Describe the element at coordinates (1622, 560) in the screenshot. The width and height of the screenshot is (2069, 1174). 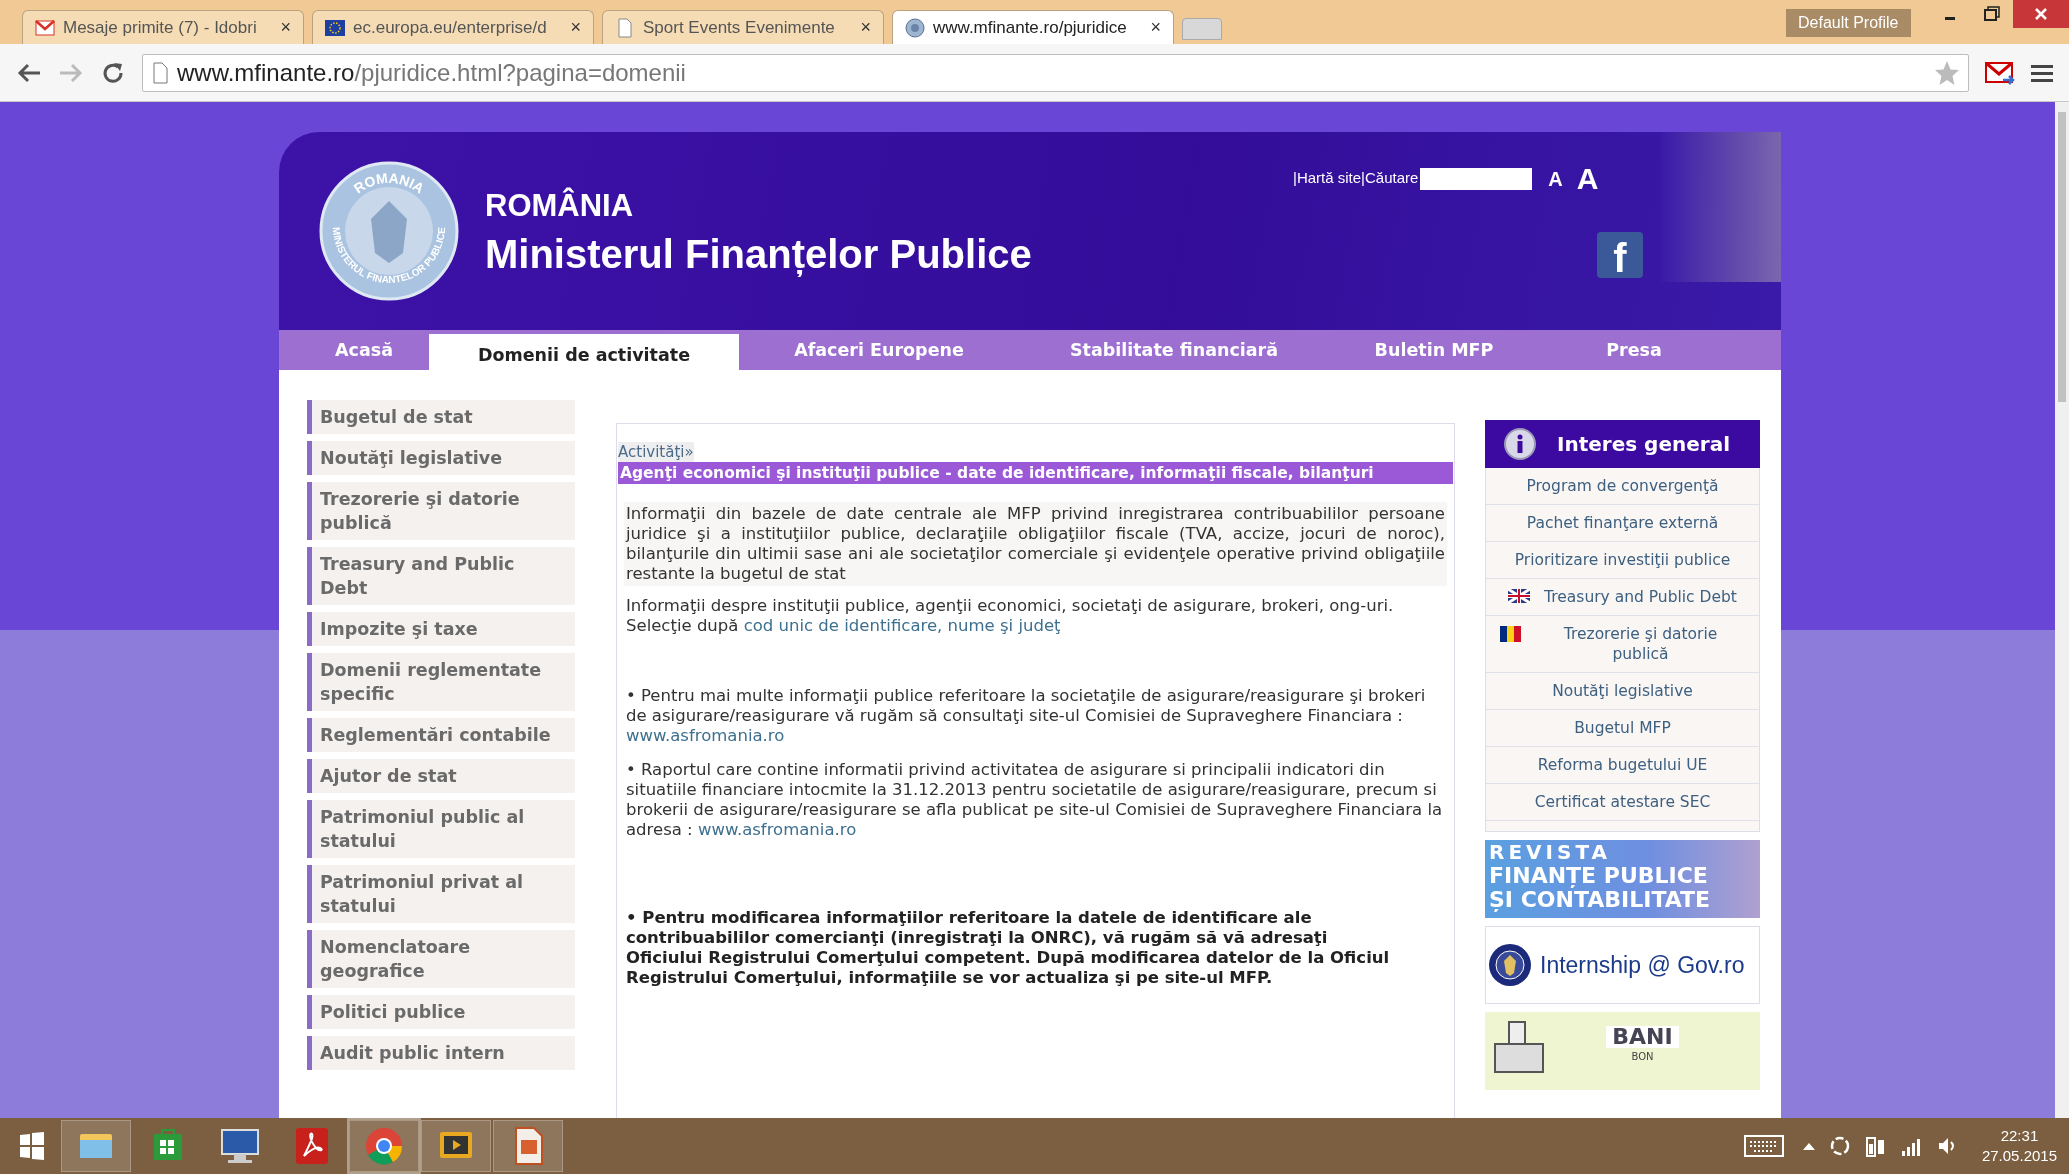
I see `interest-link: Prioritizare investiţii publice` at that location.